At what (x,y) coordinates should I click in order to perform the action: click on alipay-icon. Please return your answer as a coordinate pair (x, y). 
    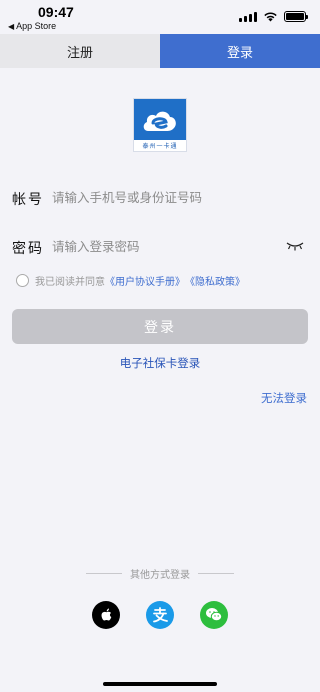
    Looking at the image, I should click on (160, 615).